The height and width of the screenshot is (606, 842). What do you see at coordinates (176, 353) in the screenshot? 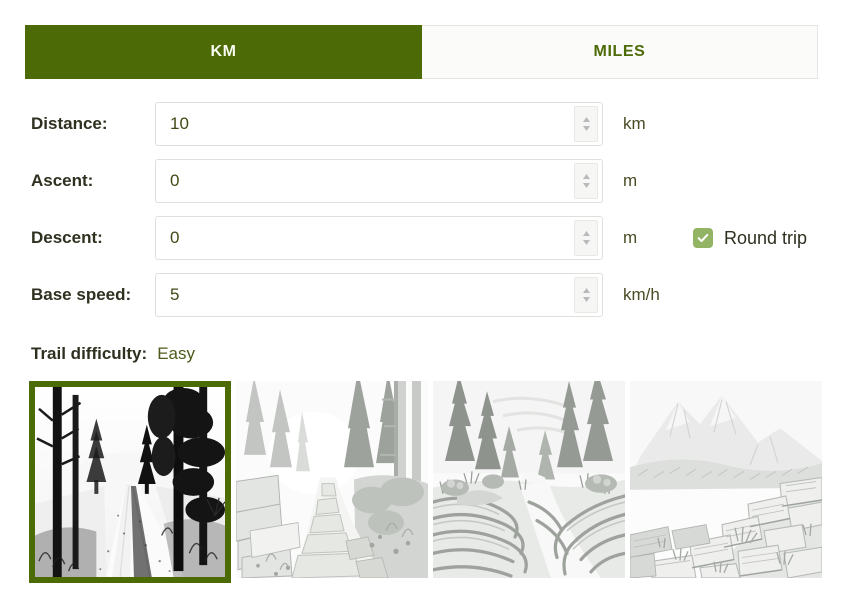
I see `trail-difficulty-value: Easy` at bounding box center [176, 353].